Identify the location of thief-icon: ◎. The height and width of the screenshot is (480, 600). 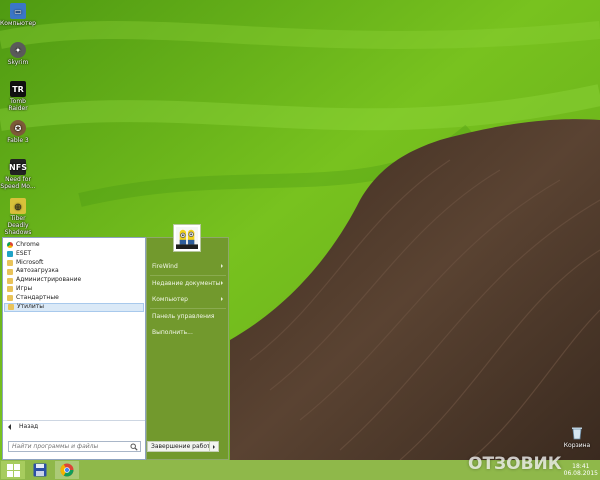
(18, 206).